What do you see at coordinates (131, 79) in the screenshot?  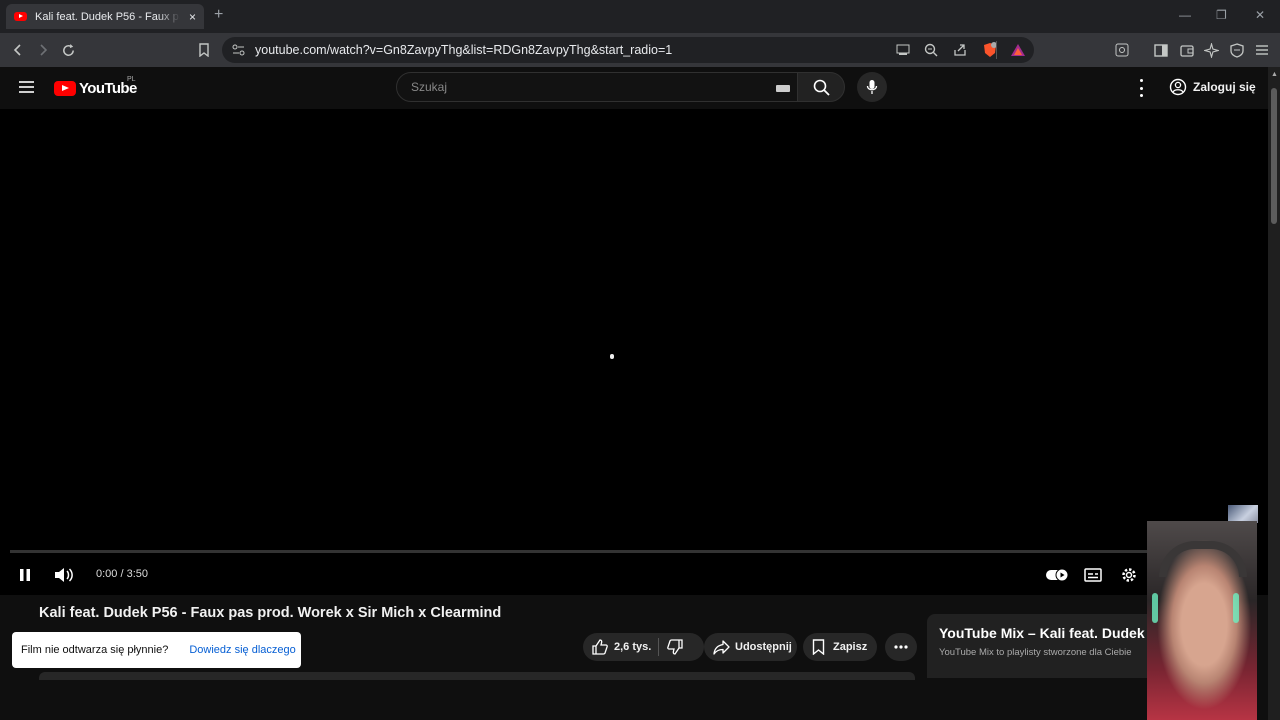 I see `country-code: PL` at bounding box center [131, 79].